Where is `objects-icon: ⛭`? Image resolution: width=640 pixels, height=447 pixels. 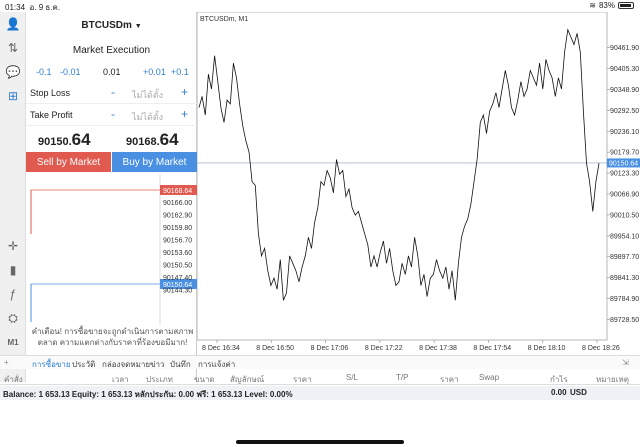 objects-icon: ⛭ is located at coordinates (13, 318).